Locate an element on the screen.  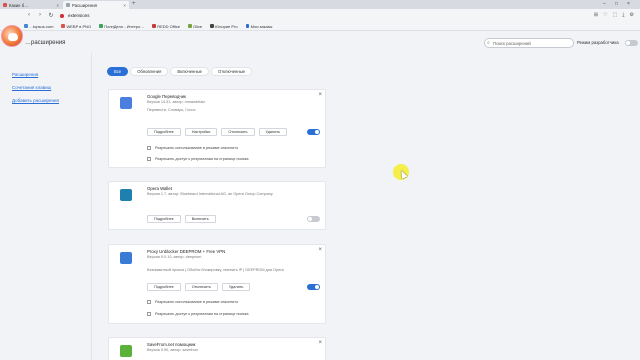
extension-description: Перевести, Словарь, Голос is located at coordinates (171, 110).